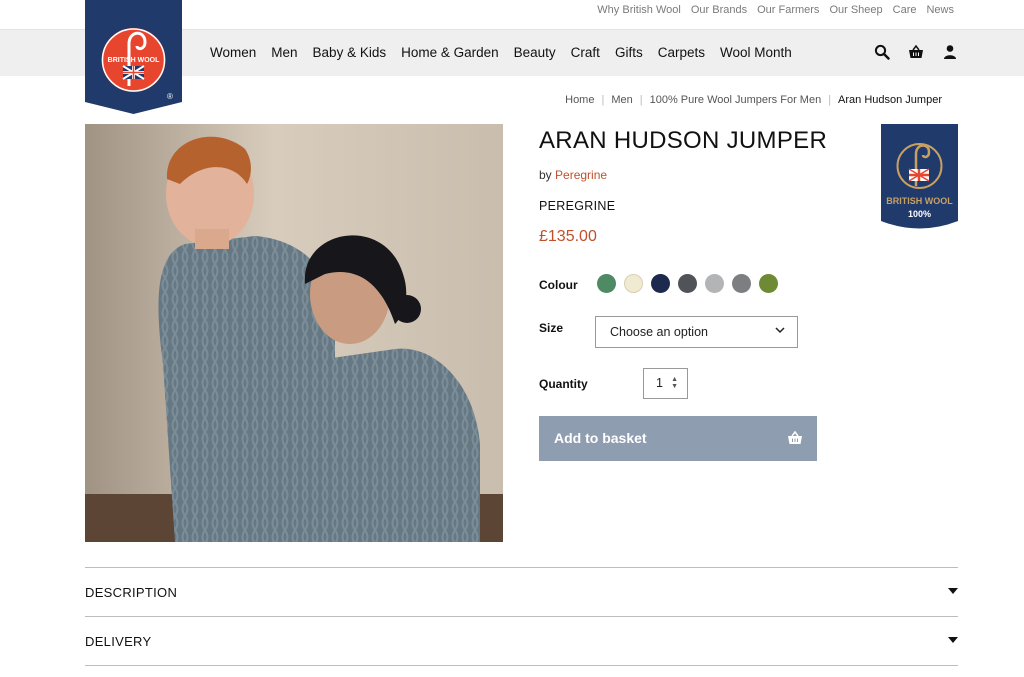 This screenshot has height=677, width=1024. What do you see at coordinates (450, 52) in the screenshot?
I see `nav-home-garden: Home & Garden` at bounding box center [450, 52].